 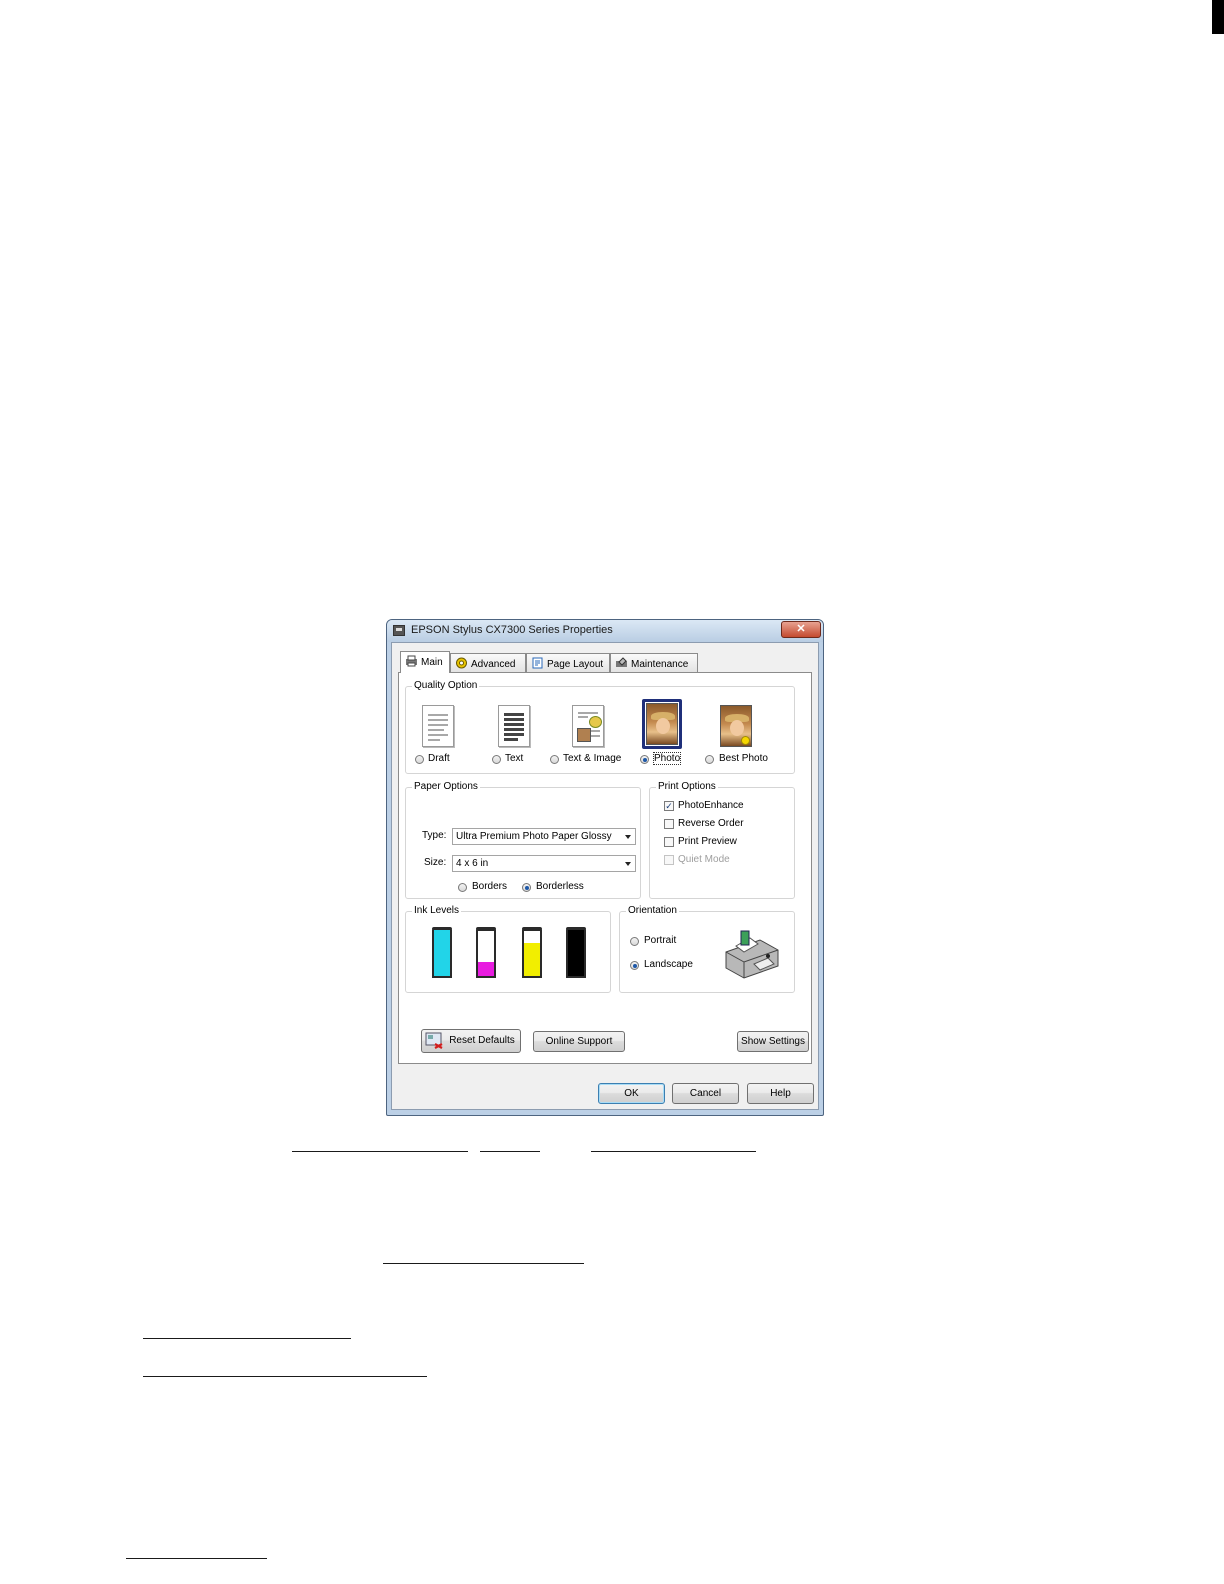 I want to click on group-title: Ink Levels, so click(x=437, y=910).